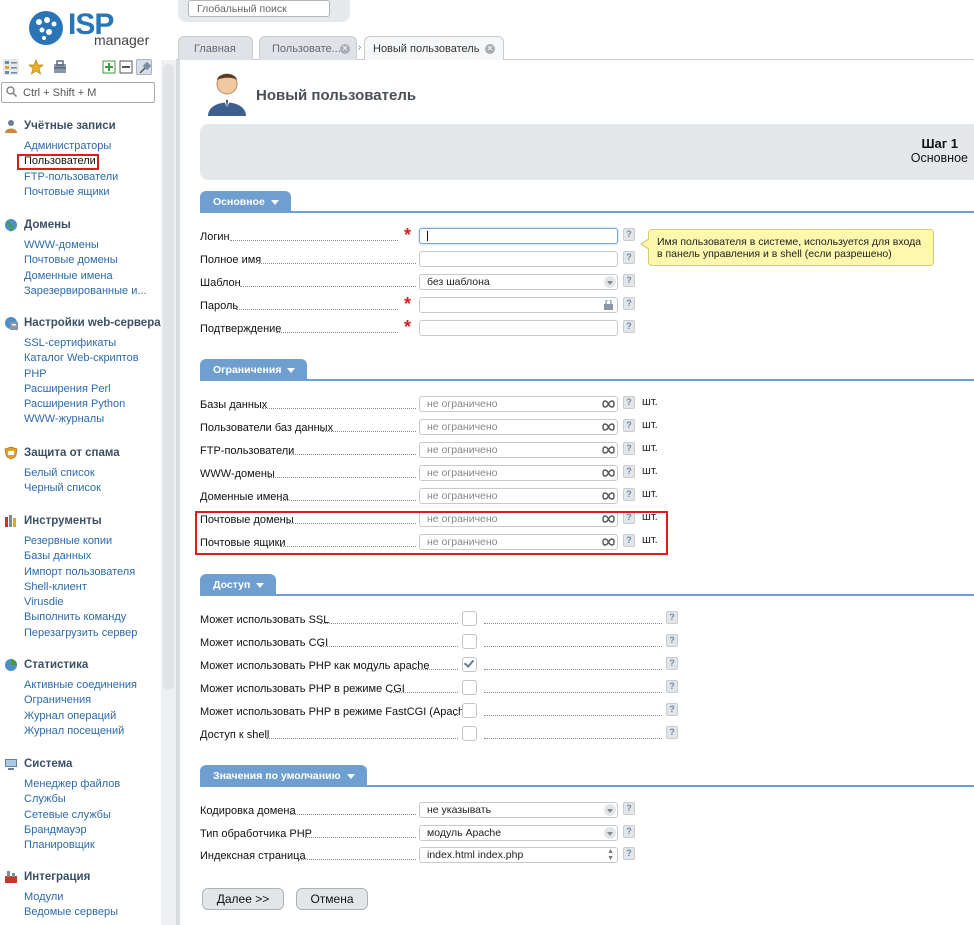  What do you see at coordinates (91, 260) in the screenshot?
I see `sidebar-item-mail-domains: Почтовые домены` at bounding box center [91, 260].